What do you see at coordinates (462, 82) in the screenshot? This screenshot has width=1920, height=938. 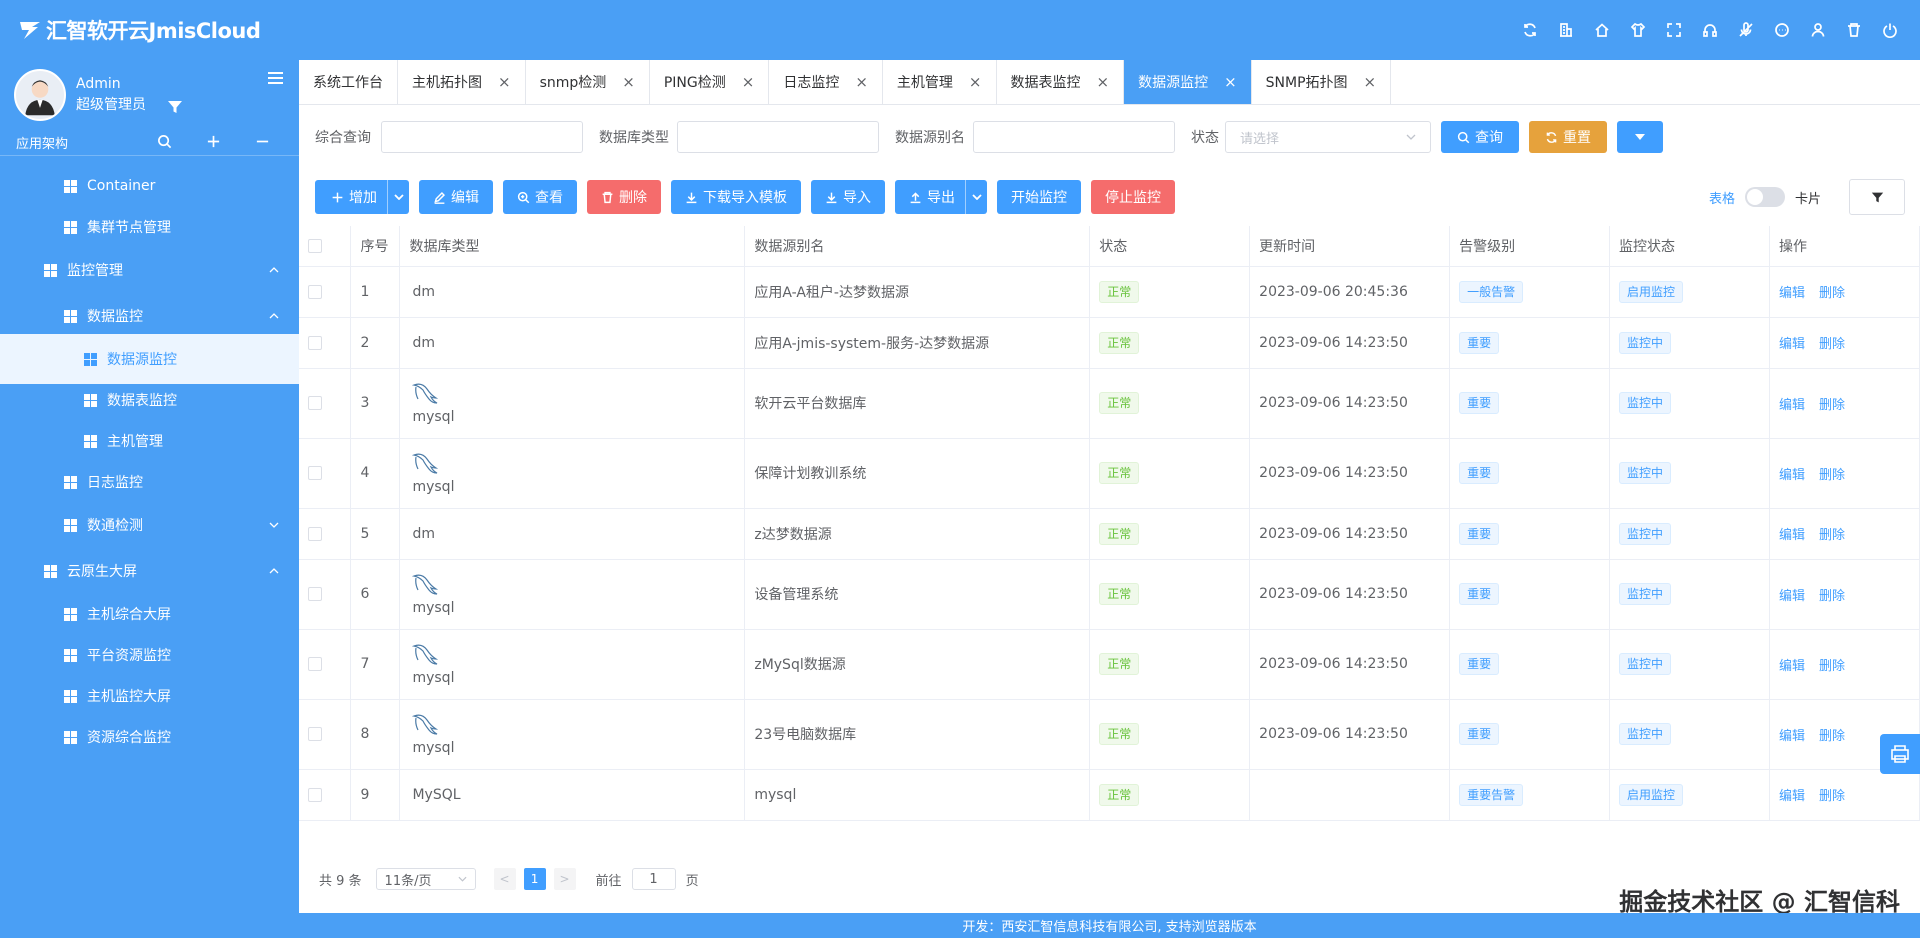 I see `tab: 主机拓扑图 ×` at bounding box center [462, 82].